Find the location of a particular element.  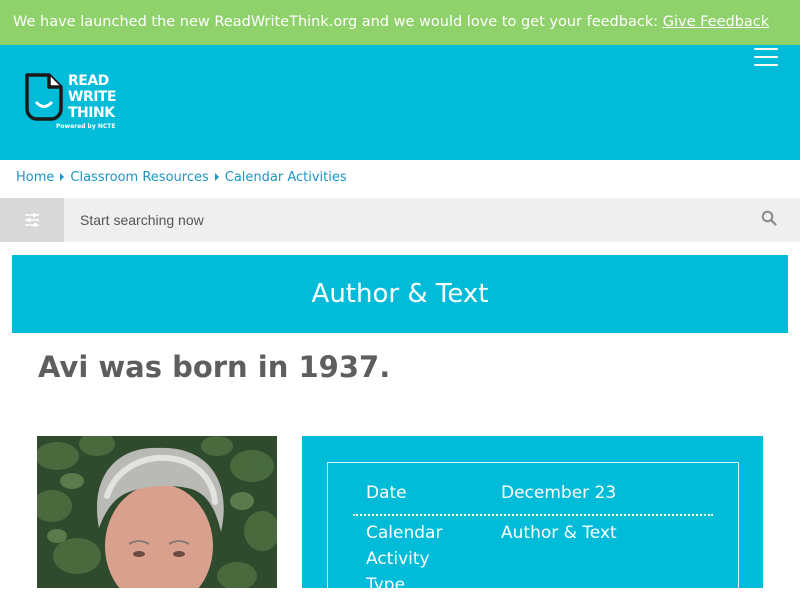

menu-bar-top is located at coordinates (766, 49).